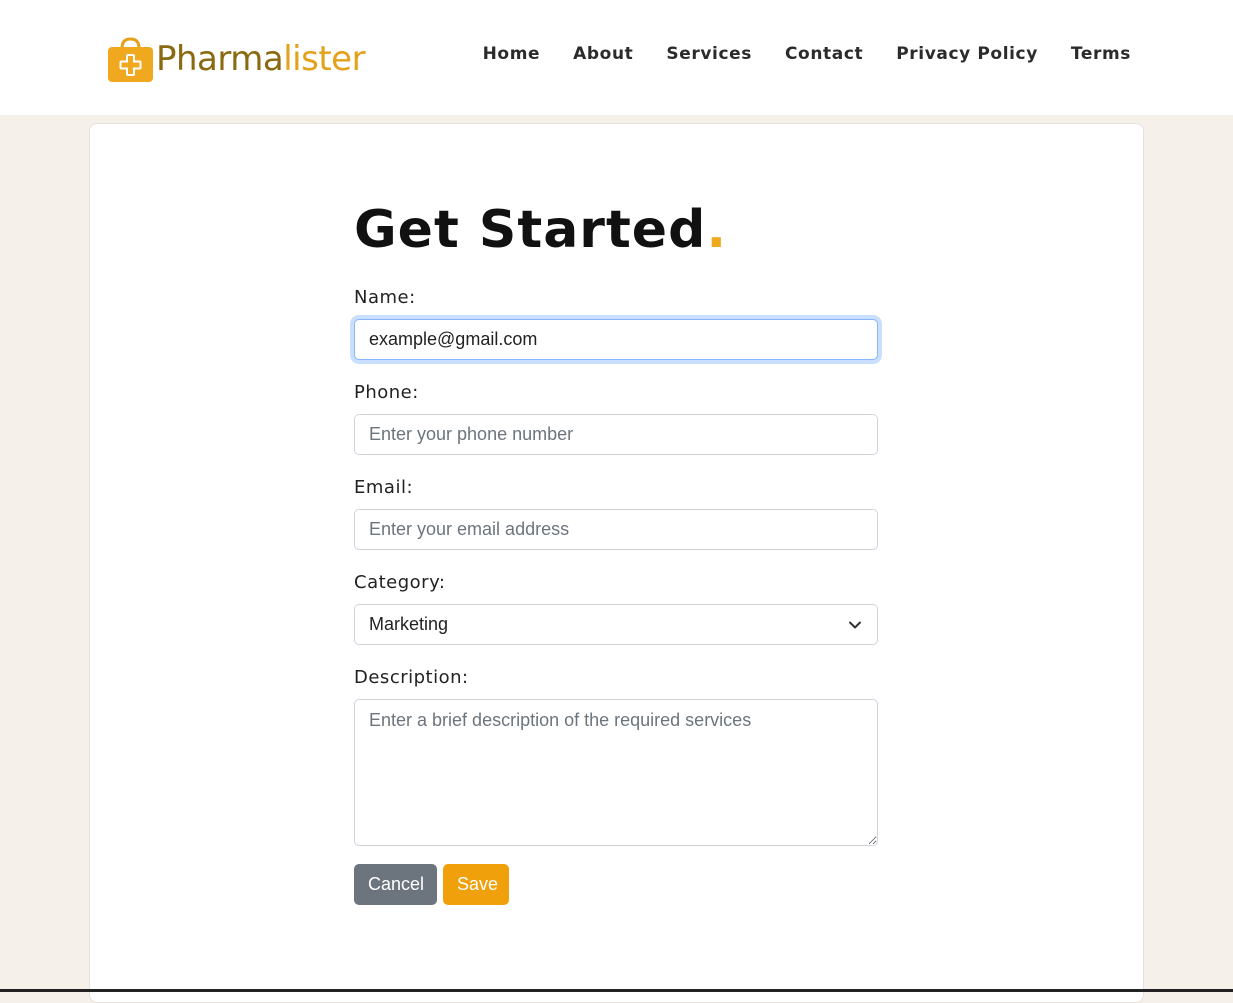 This screenshot has width=1233, height=1003. I want to click on phone-input, so click(616, 434).